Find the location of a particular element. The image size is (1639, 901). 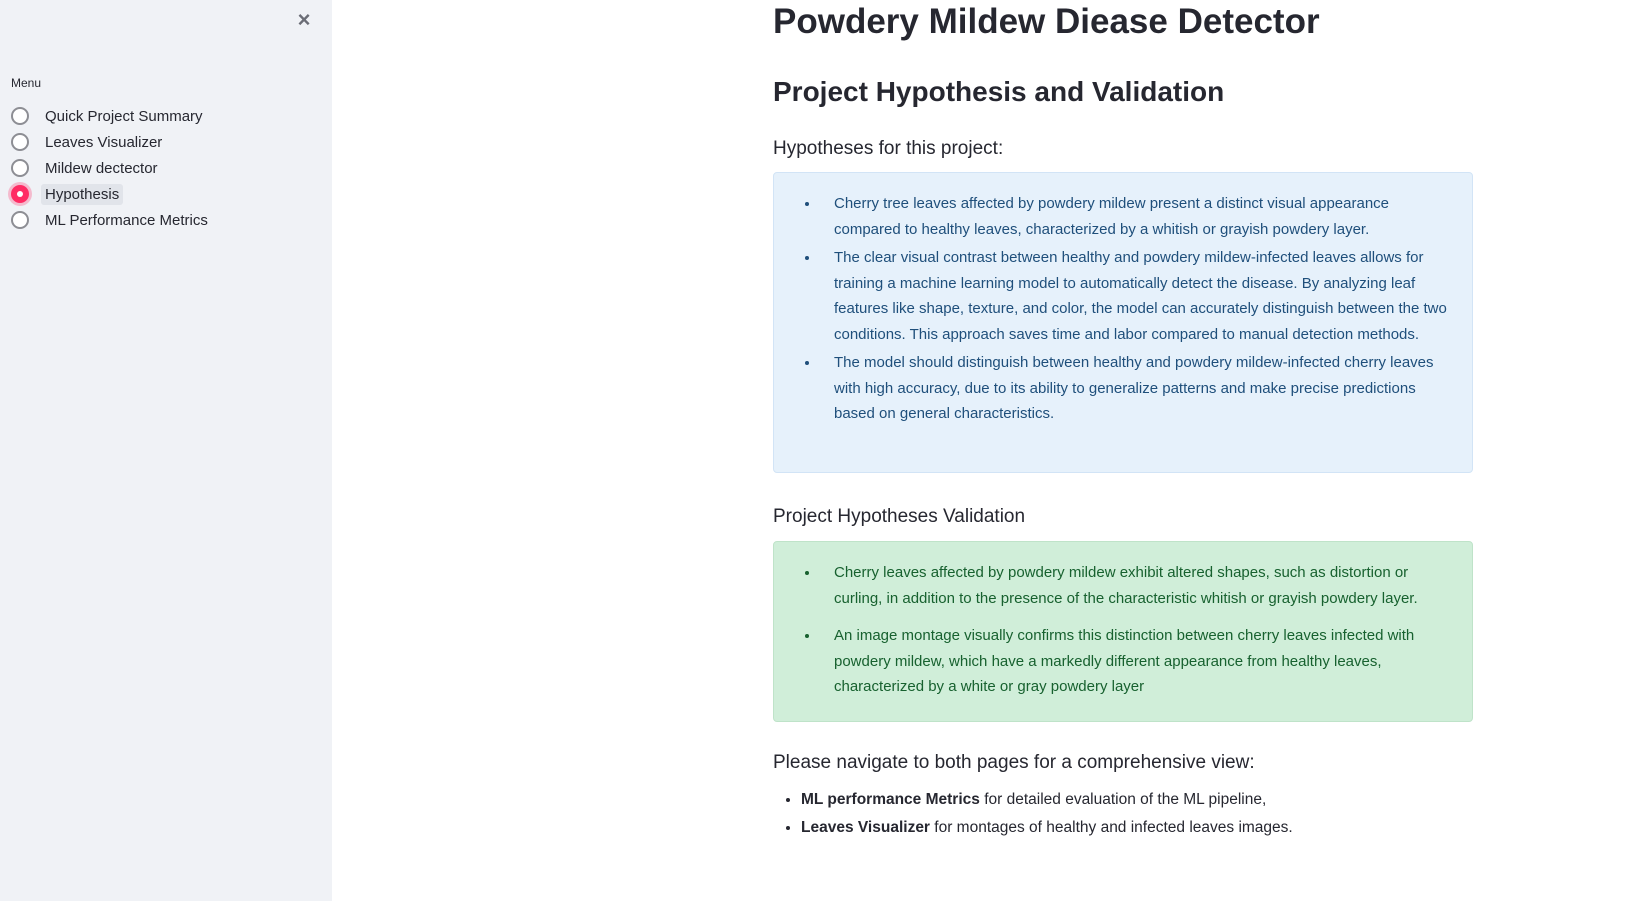

hypotheses-heading: Hypotheses for this project: is located at coordinates (888, 148).